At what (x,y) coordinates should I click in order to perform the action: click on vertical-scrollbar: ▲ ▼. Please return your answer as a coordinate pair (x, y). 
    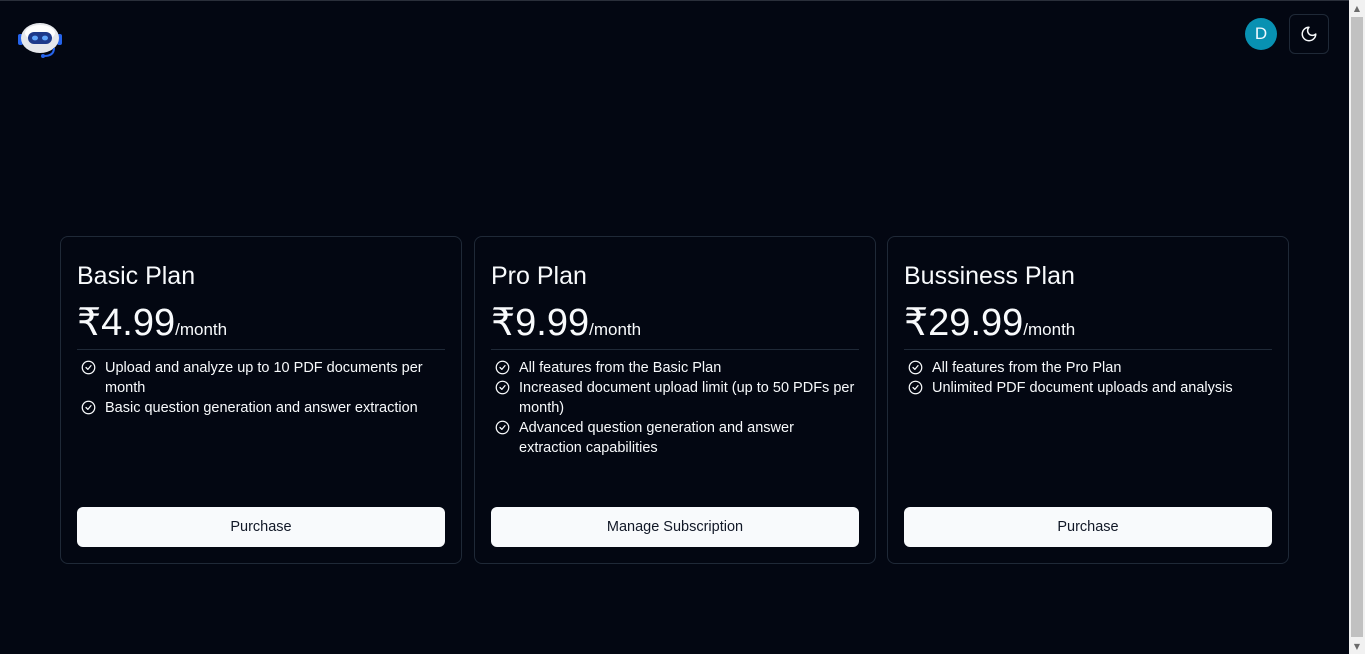
    Looking at the image, I should click on (1357, 327).